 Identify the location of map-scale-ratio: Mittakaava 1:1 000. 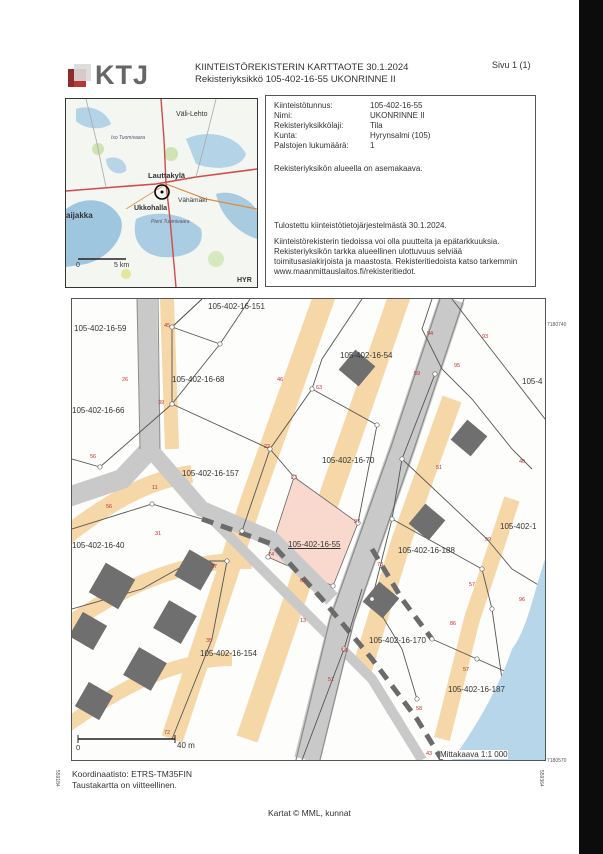
(474, 754).